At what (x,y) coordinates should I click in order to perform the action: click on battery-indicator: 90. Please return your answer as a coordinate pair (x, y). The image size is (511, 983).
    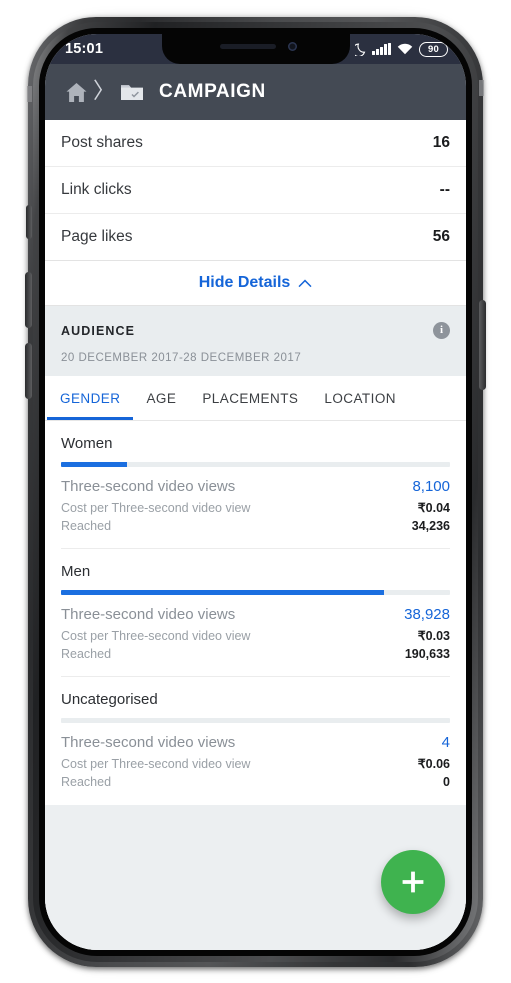
    Looking at the image, I should click on (433, 49).